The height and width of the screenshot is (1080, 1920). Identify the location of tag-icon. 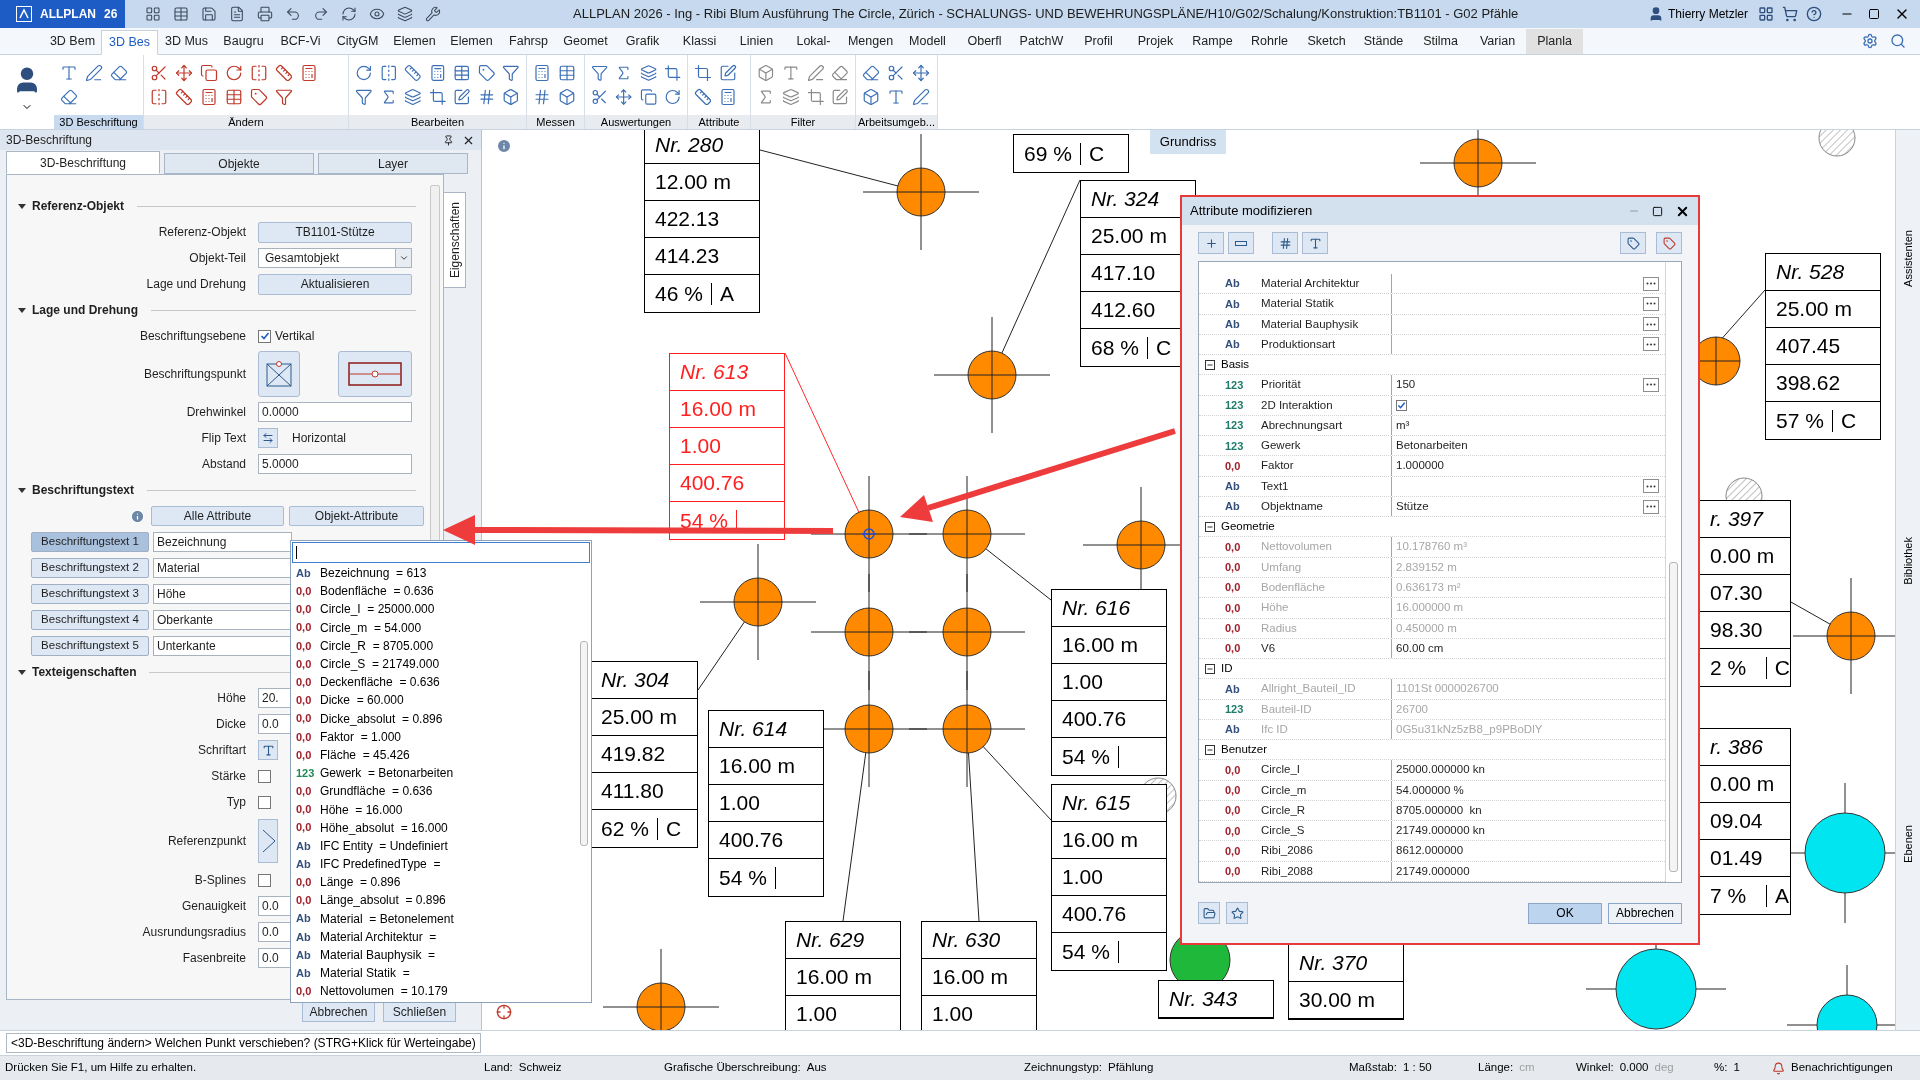
(486, 73).